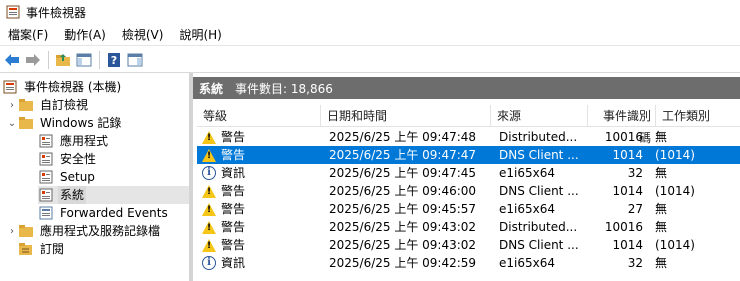 The image size is (740, 281). What do you see at coordinates (406, 115) in the screenshot?
I see `column-header-datetime: 日期和時間` at bounding box center [406, 115].